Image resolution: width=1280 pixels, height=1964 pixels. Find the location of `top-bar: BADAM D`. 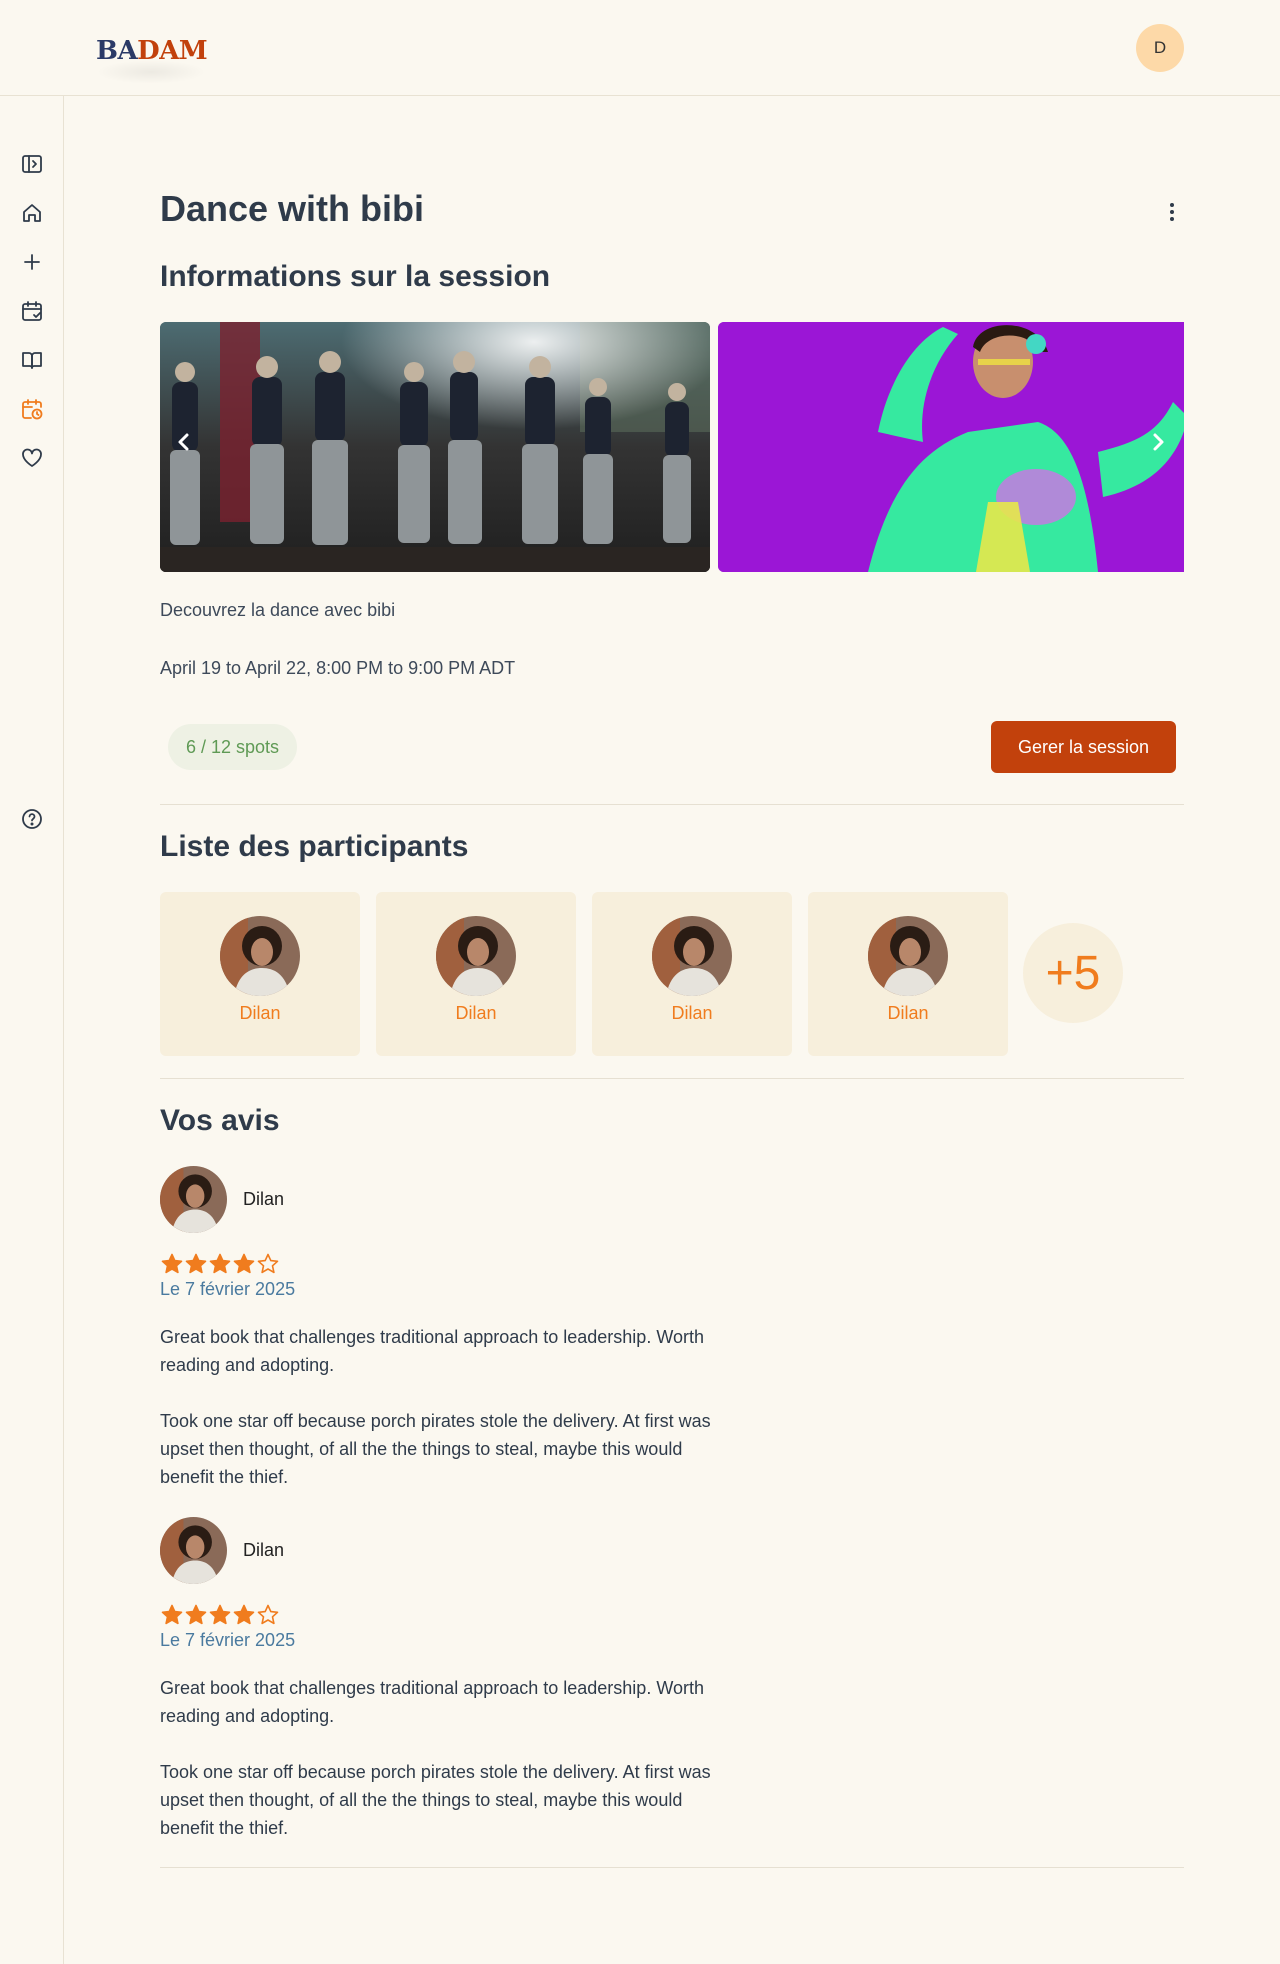

top-bar: BADAM D is located at coordinates (640, 48).